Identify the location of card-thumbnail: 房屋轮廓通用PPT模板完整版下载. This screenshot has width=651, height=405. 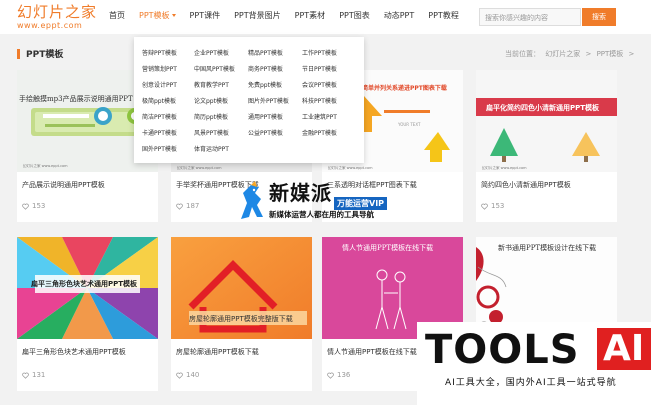
(241, 288).